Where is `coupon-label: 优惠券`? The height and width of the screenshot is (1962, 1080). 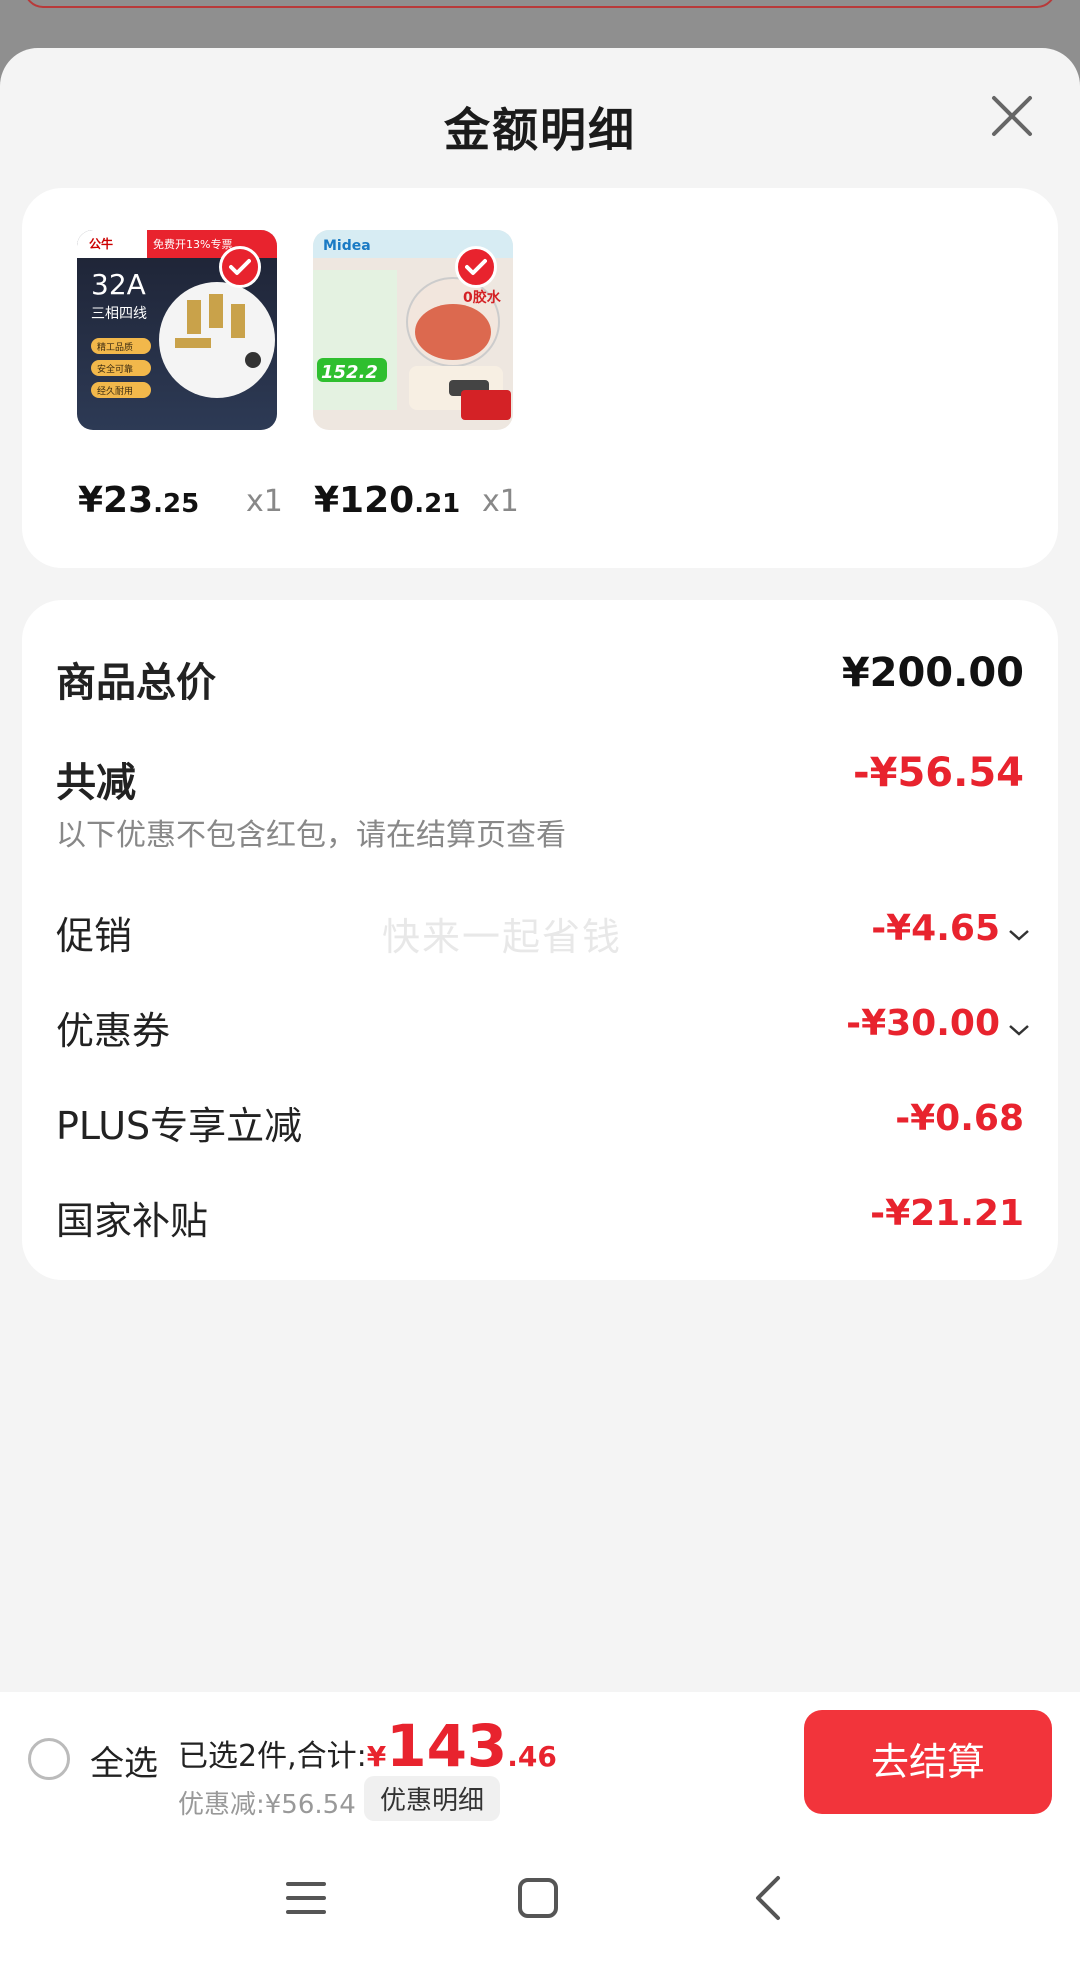
coupon-label: 优惠券 is located at coordinates (113, 1031).